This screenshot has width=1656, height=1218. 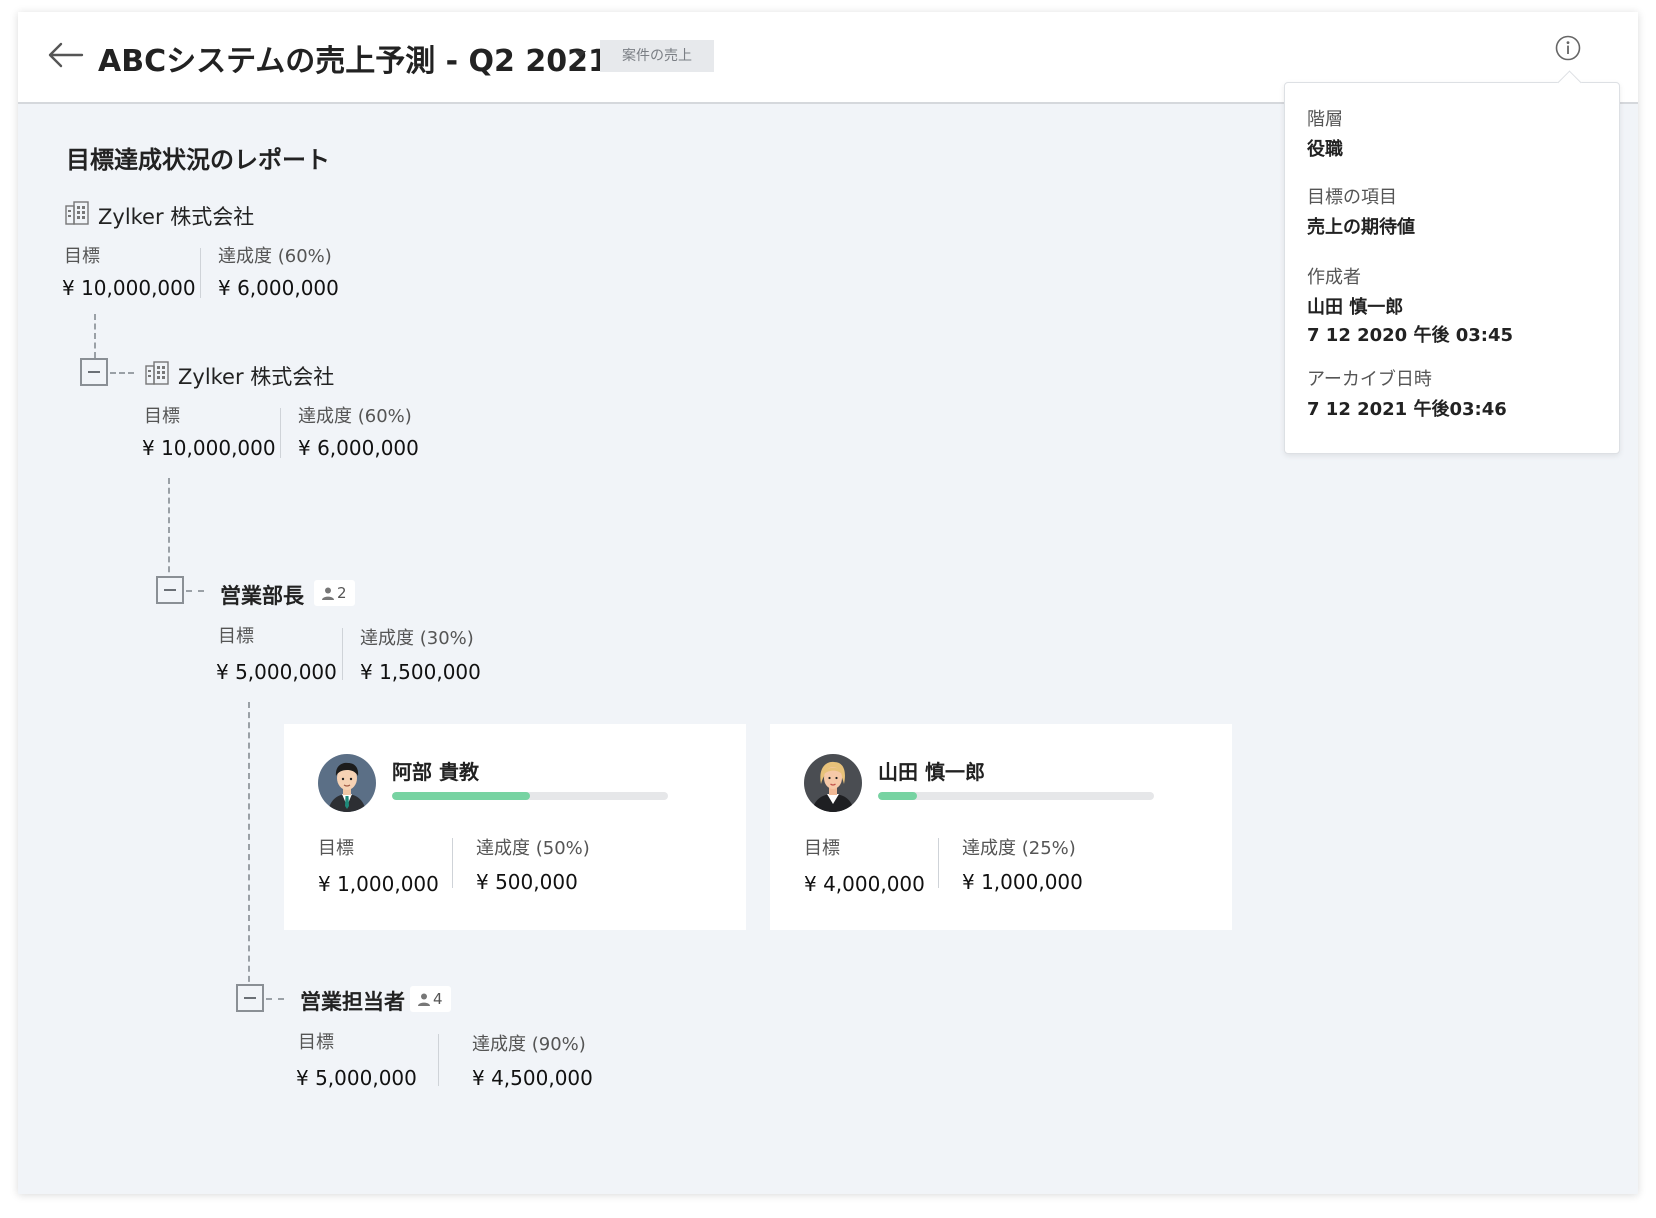 I want to click on org-child-target-label: 目標, so click(x=162, y=416).